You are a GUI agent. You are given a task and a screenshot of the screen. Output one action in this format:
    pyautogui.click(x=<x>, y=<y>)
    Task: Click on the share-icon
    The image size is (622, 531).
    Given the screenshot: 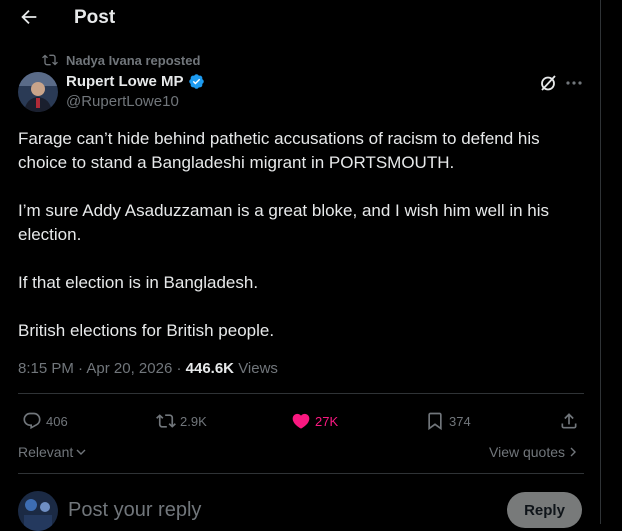 What is the action you would take?
    pyautogui.click(x=569, y=421)
    